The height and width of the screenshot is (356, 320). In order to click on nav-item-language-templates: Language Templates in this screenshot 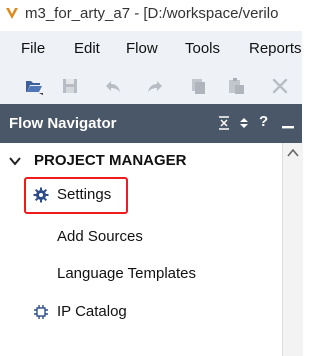, I will do `click(157, 274)`.